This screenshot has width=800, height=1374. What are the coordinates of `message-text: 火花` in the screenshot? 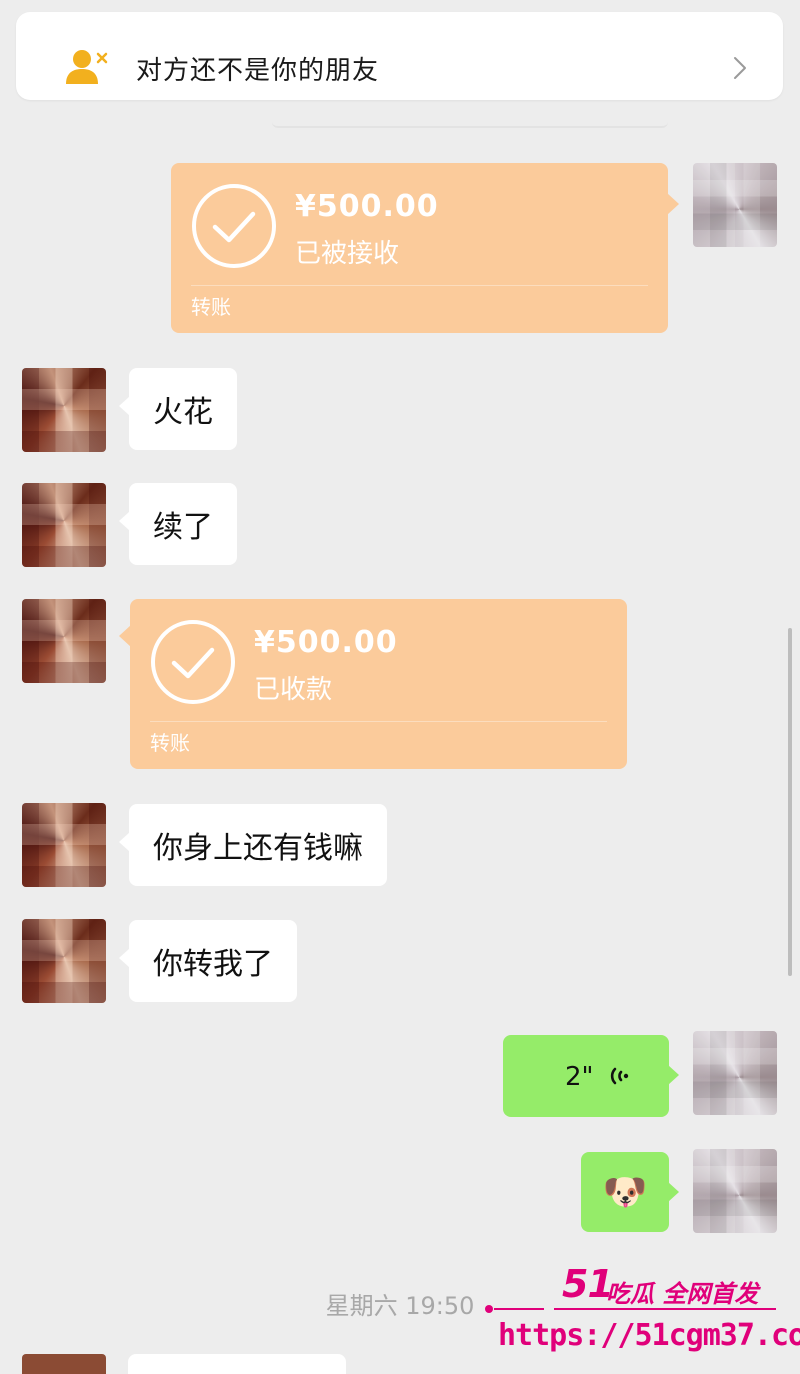 It's located at (183, 412).